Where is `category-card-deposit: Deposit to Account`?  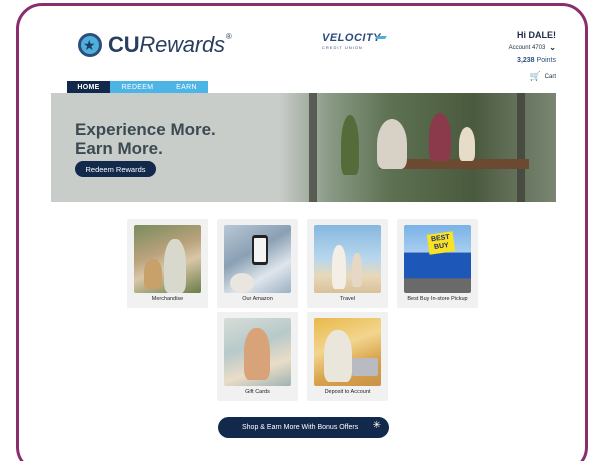 category-card-deposit: Deposit to Account is located at coordinates (347, 356).